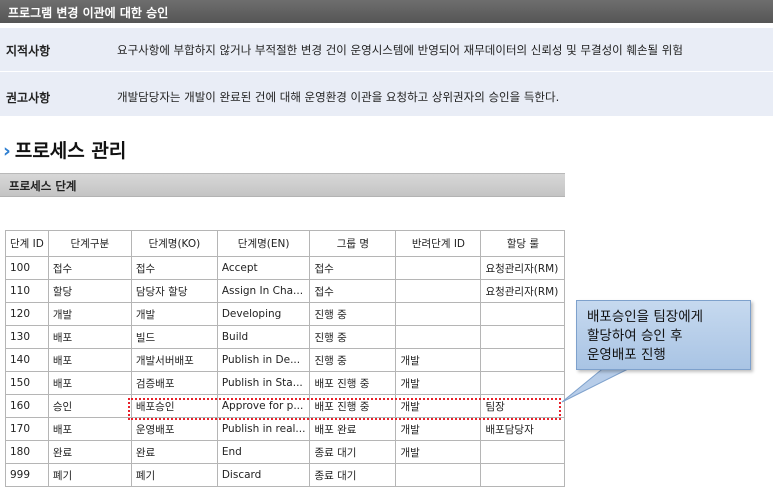  What do you see at coordinates (27, 268) in the screenshot?
I see `table-cell: 100` at bounding box center [27, 268].